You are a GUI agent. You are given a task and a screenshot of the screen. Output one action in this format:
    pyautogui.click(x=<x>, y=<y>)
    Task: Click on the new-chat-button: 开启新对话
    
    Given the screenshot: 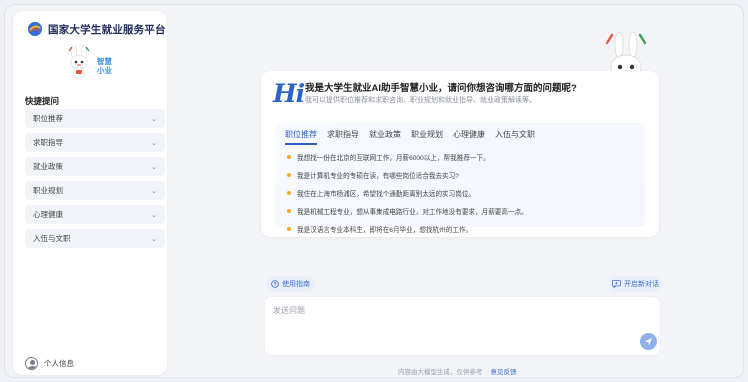 What is the action you would take?
    pyautogui.click(x=635, y=284)
    